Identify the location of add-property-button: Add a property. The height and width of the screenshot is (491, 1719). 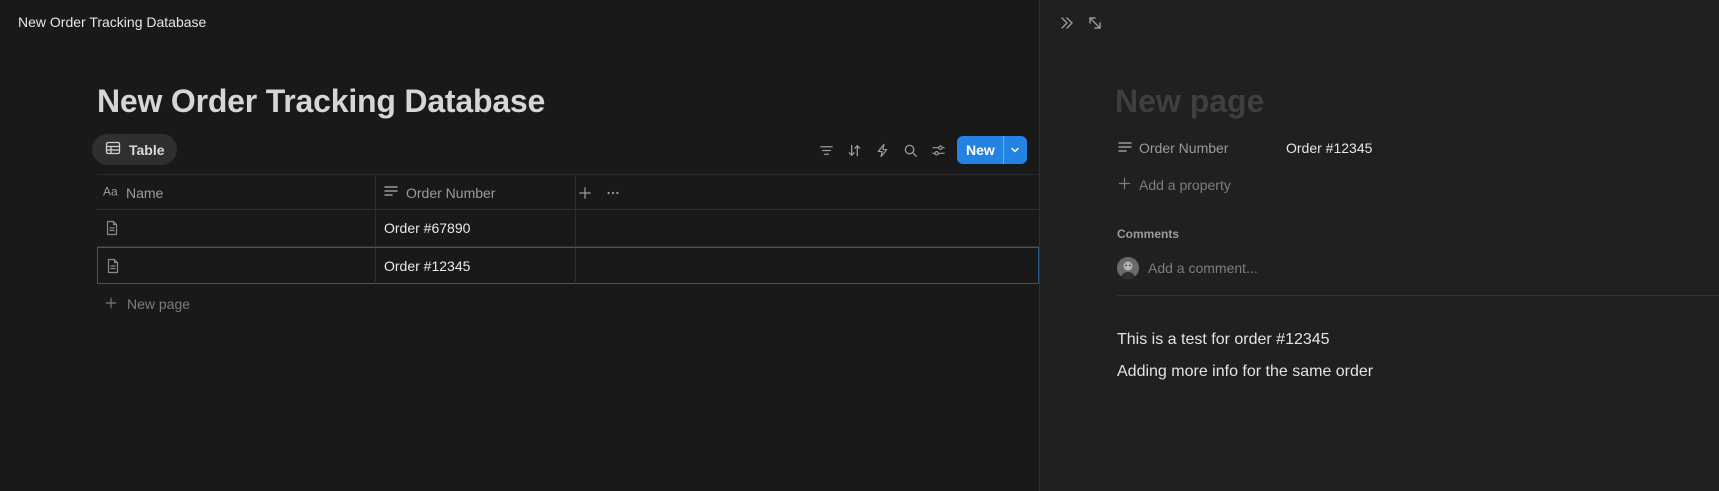
(1174, 185).